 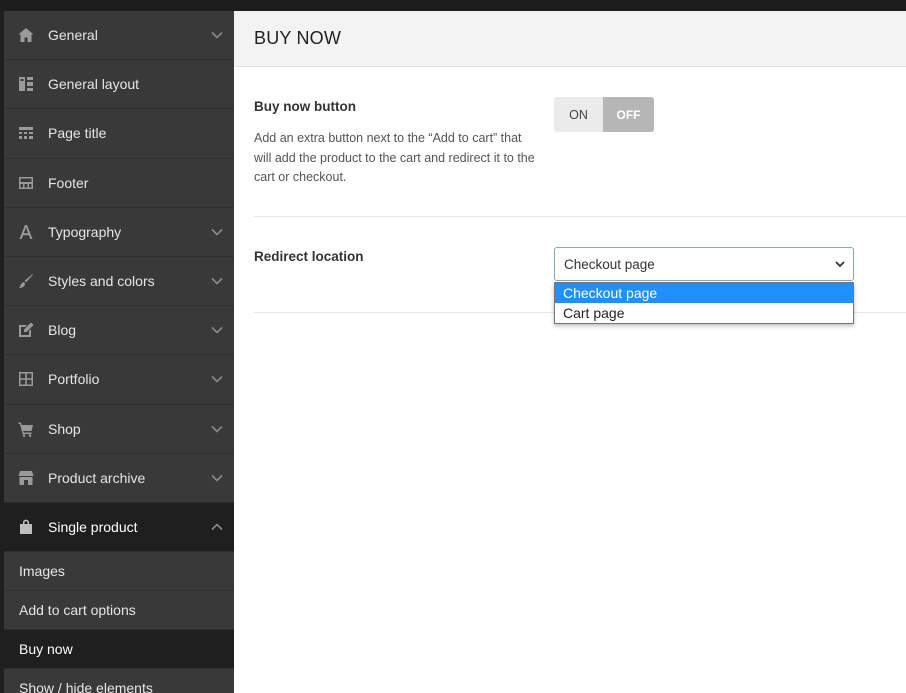 What do you see at coordinates (101, 281) in the screenshot?
I see `sidebar-item-label: Styles and colors` at bounding box center [101, 281].